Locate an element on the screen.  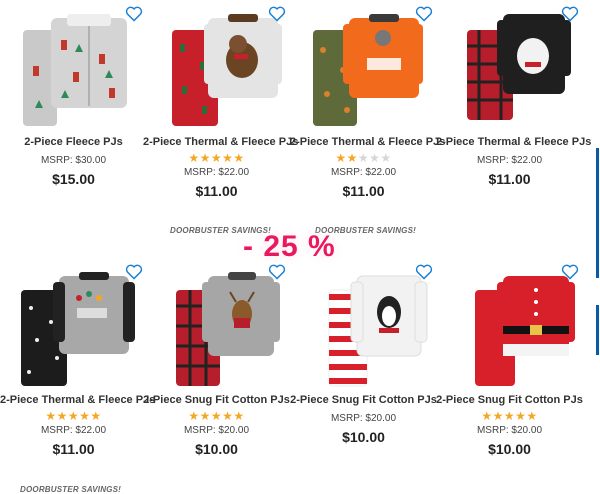
product-name: 2-Piece Fleece PJs is located at coordinates (73, 142).